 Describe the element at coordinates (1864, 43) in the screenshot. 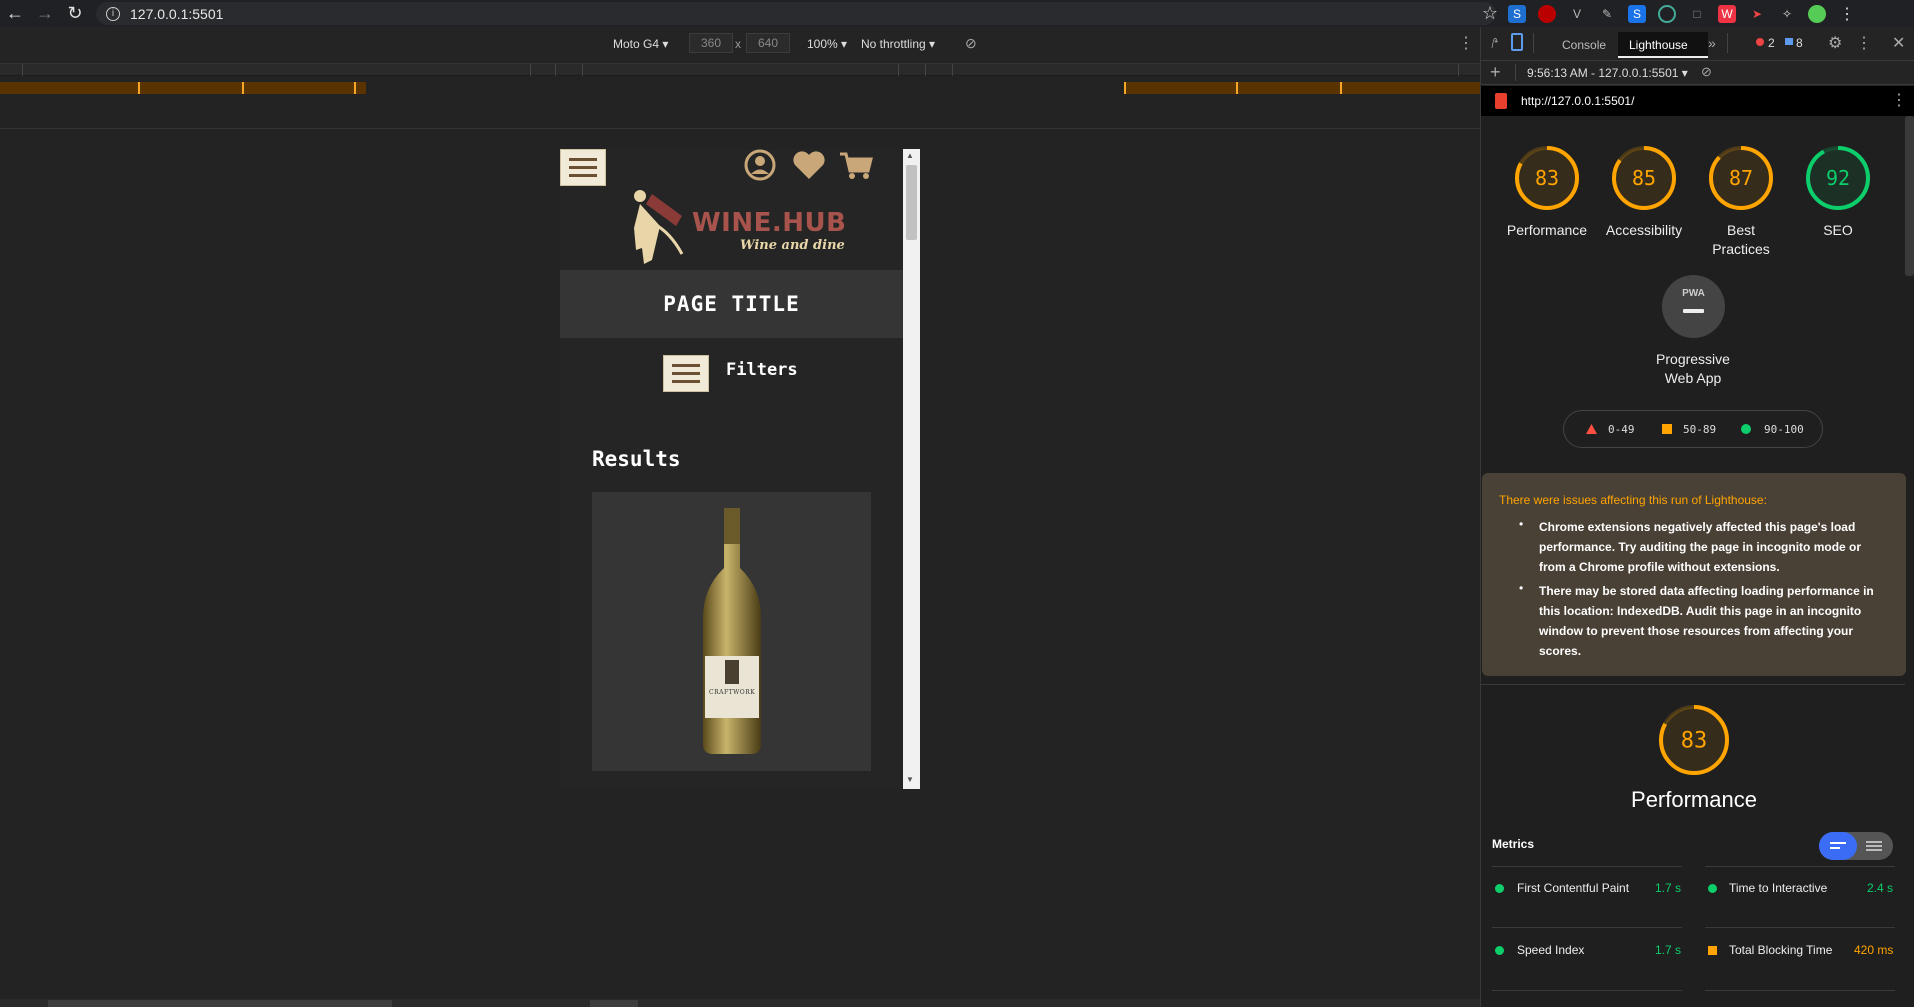

I see `devtools-menu-icon: ⋮` at that location.